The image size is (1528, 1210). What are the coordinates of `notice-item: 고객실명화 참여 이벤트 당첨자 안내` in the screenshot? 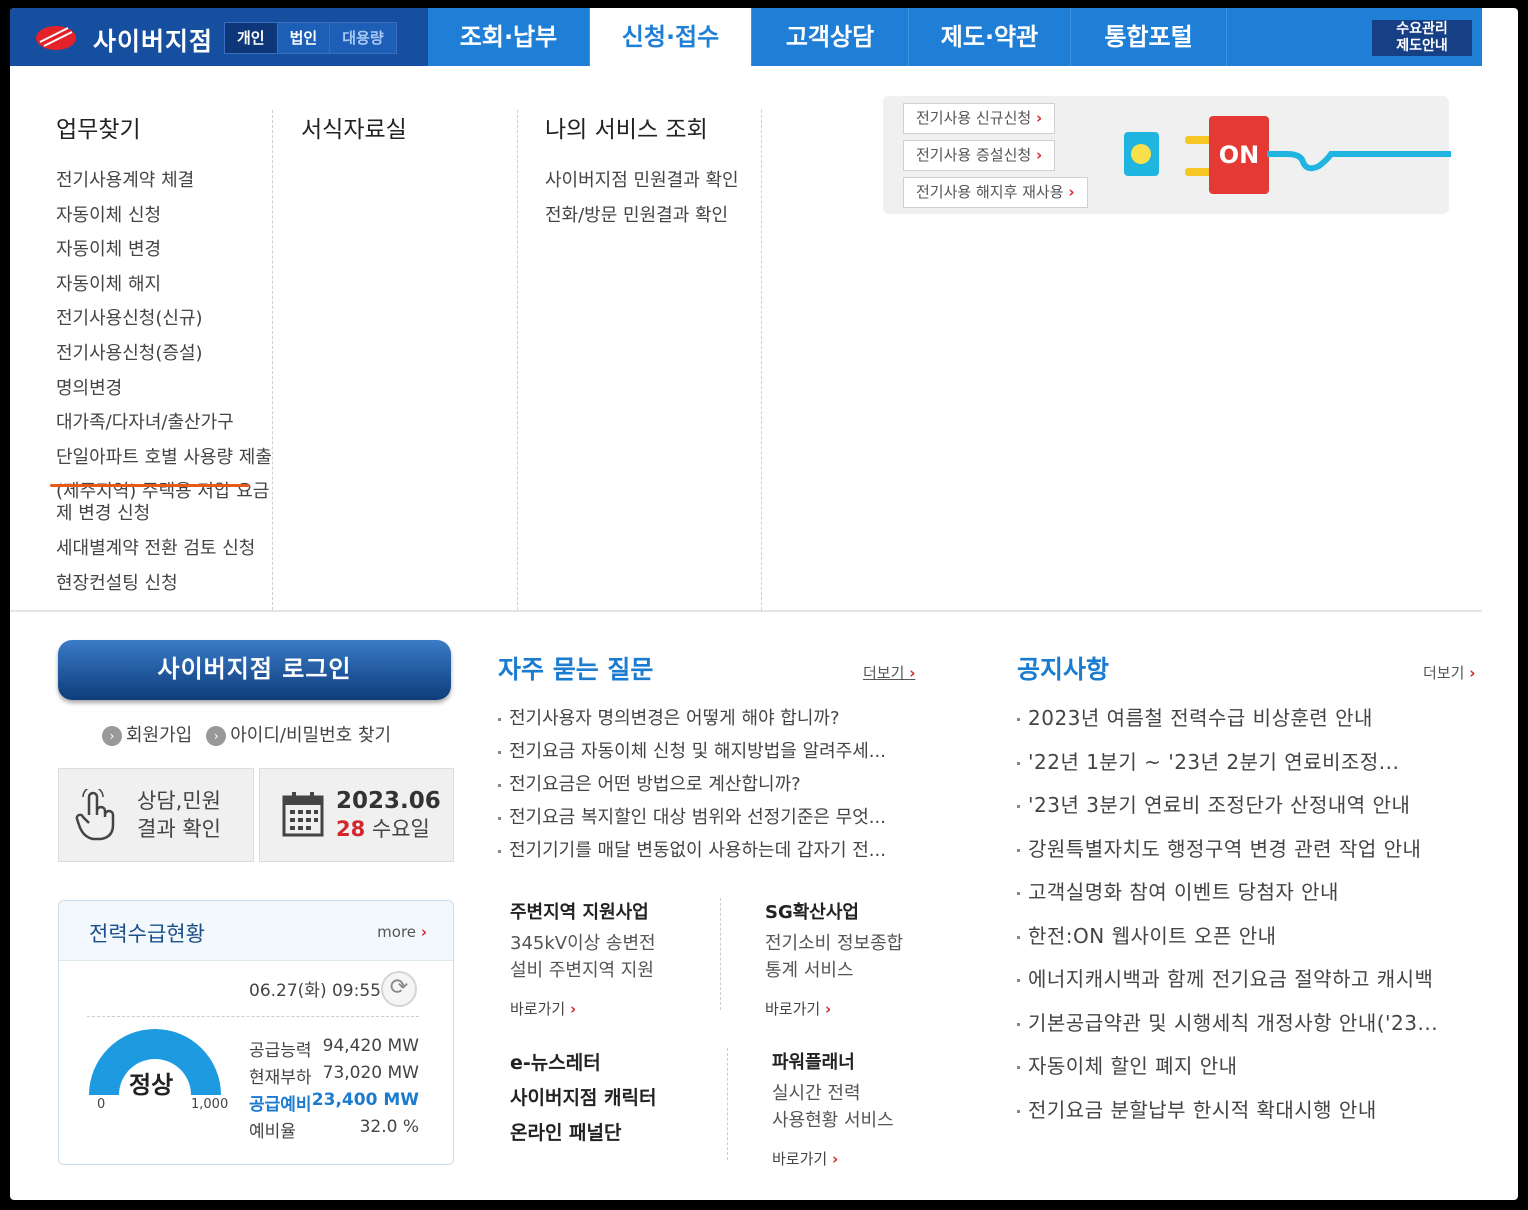 It's located at (1227, 898).